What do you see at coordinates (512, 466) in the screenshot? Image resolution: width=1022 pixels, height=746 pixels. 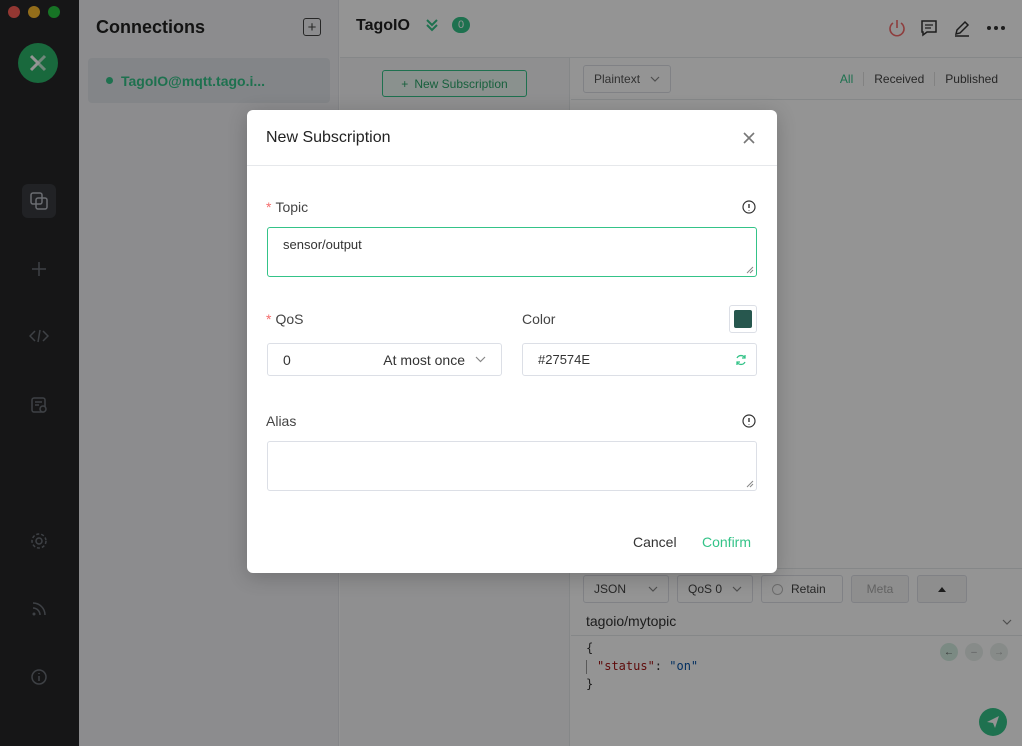 I see `alias-textarea` at bounding box center [512, 466].